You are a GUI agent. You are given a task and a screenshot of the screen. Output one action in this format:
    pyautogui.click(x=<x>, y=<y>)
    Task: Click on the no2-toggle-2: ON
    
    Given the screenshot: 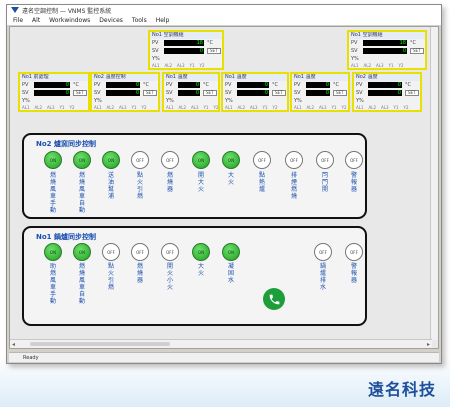 What is the action you would take?
    pyautogui.click(x=82, y=160)
    